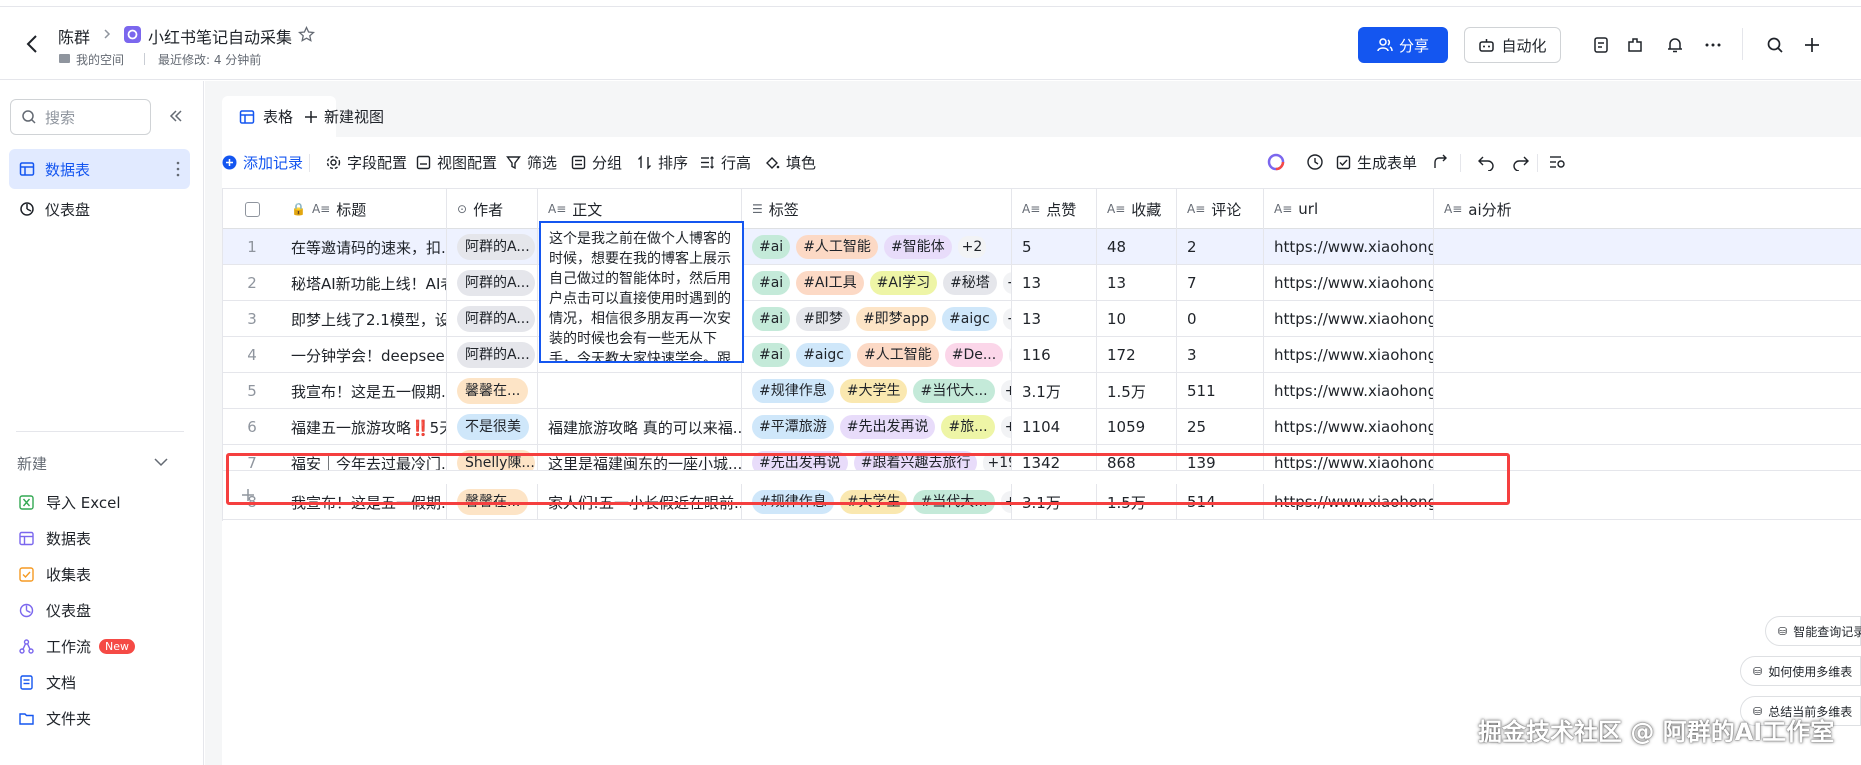 This screenshot has height=765, width=1861. What do you see at coordinates (725, 162) in the screenshot?
I see `row-height-button: 行高` at bounding box center [725, 162].